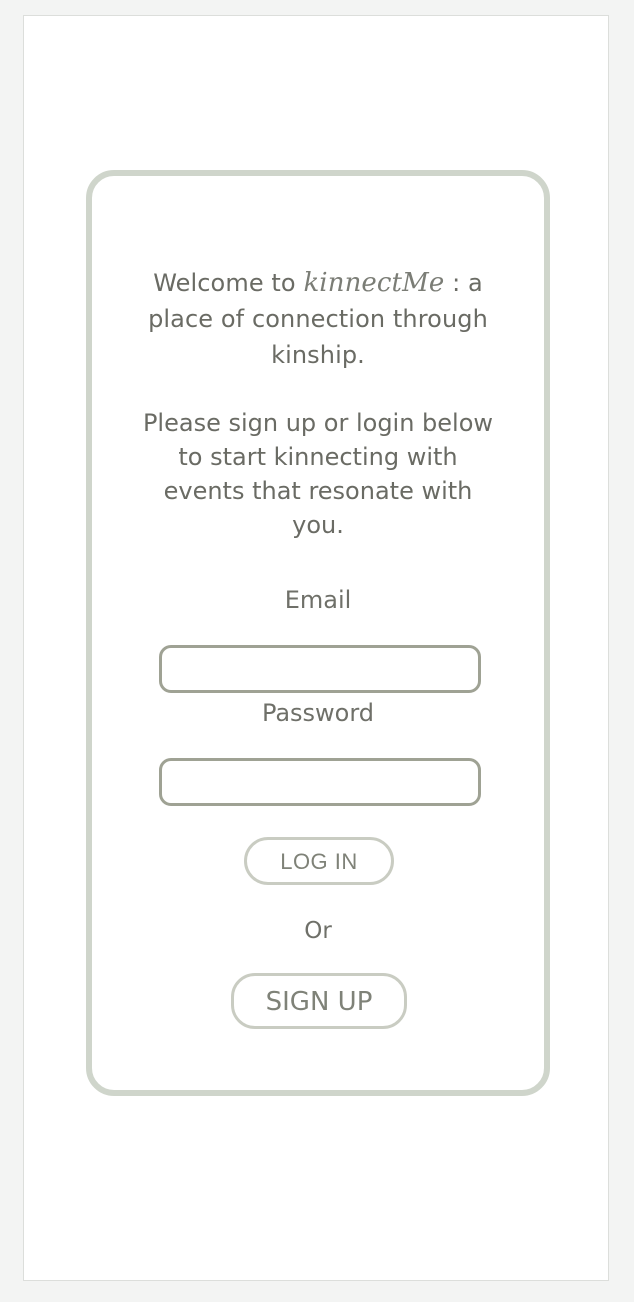 The width and height of the screenshot is (634, 1302). I want to click on or-separator: Or, so click(318, 931).